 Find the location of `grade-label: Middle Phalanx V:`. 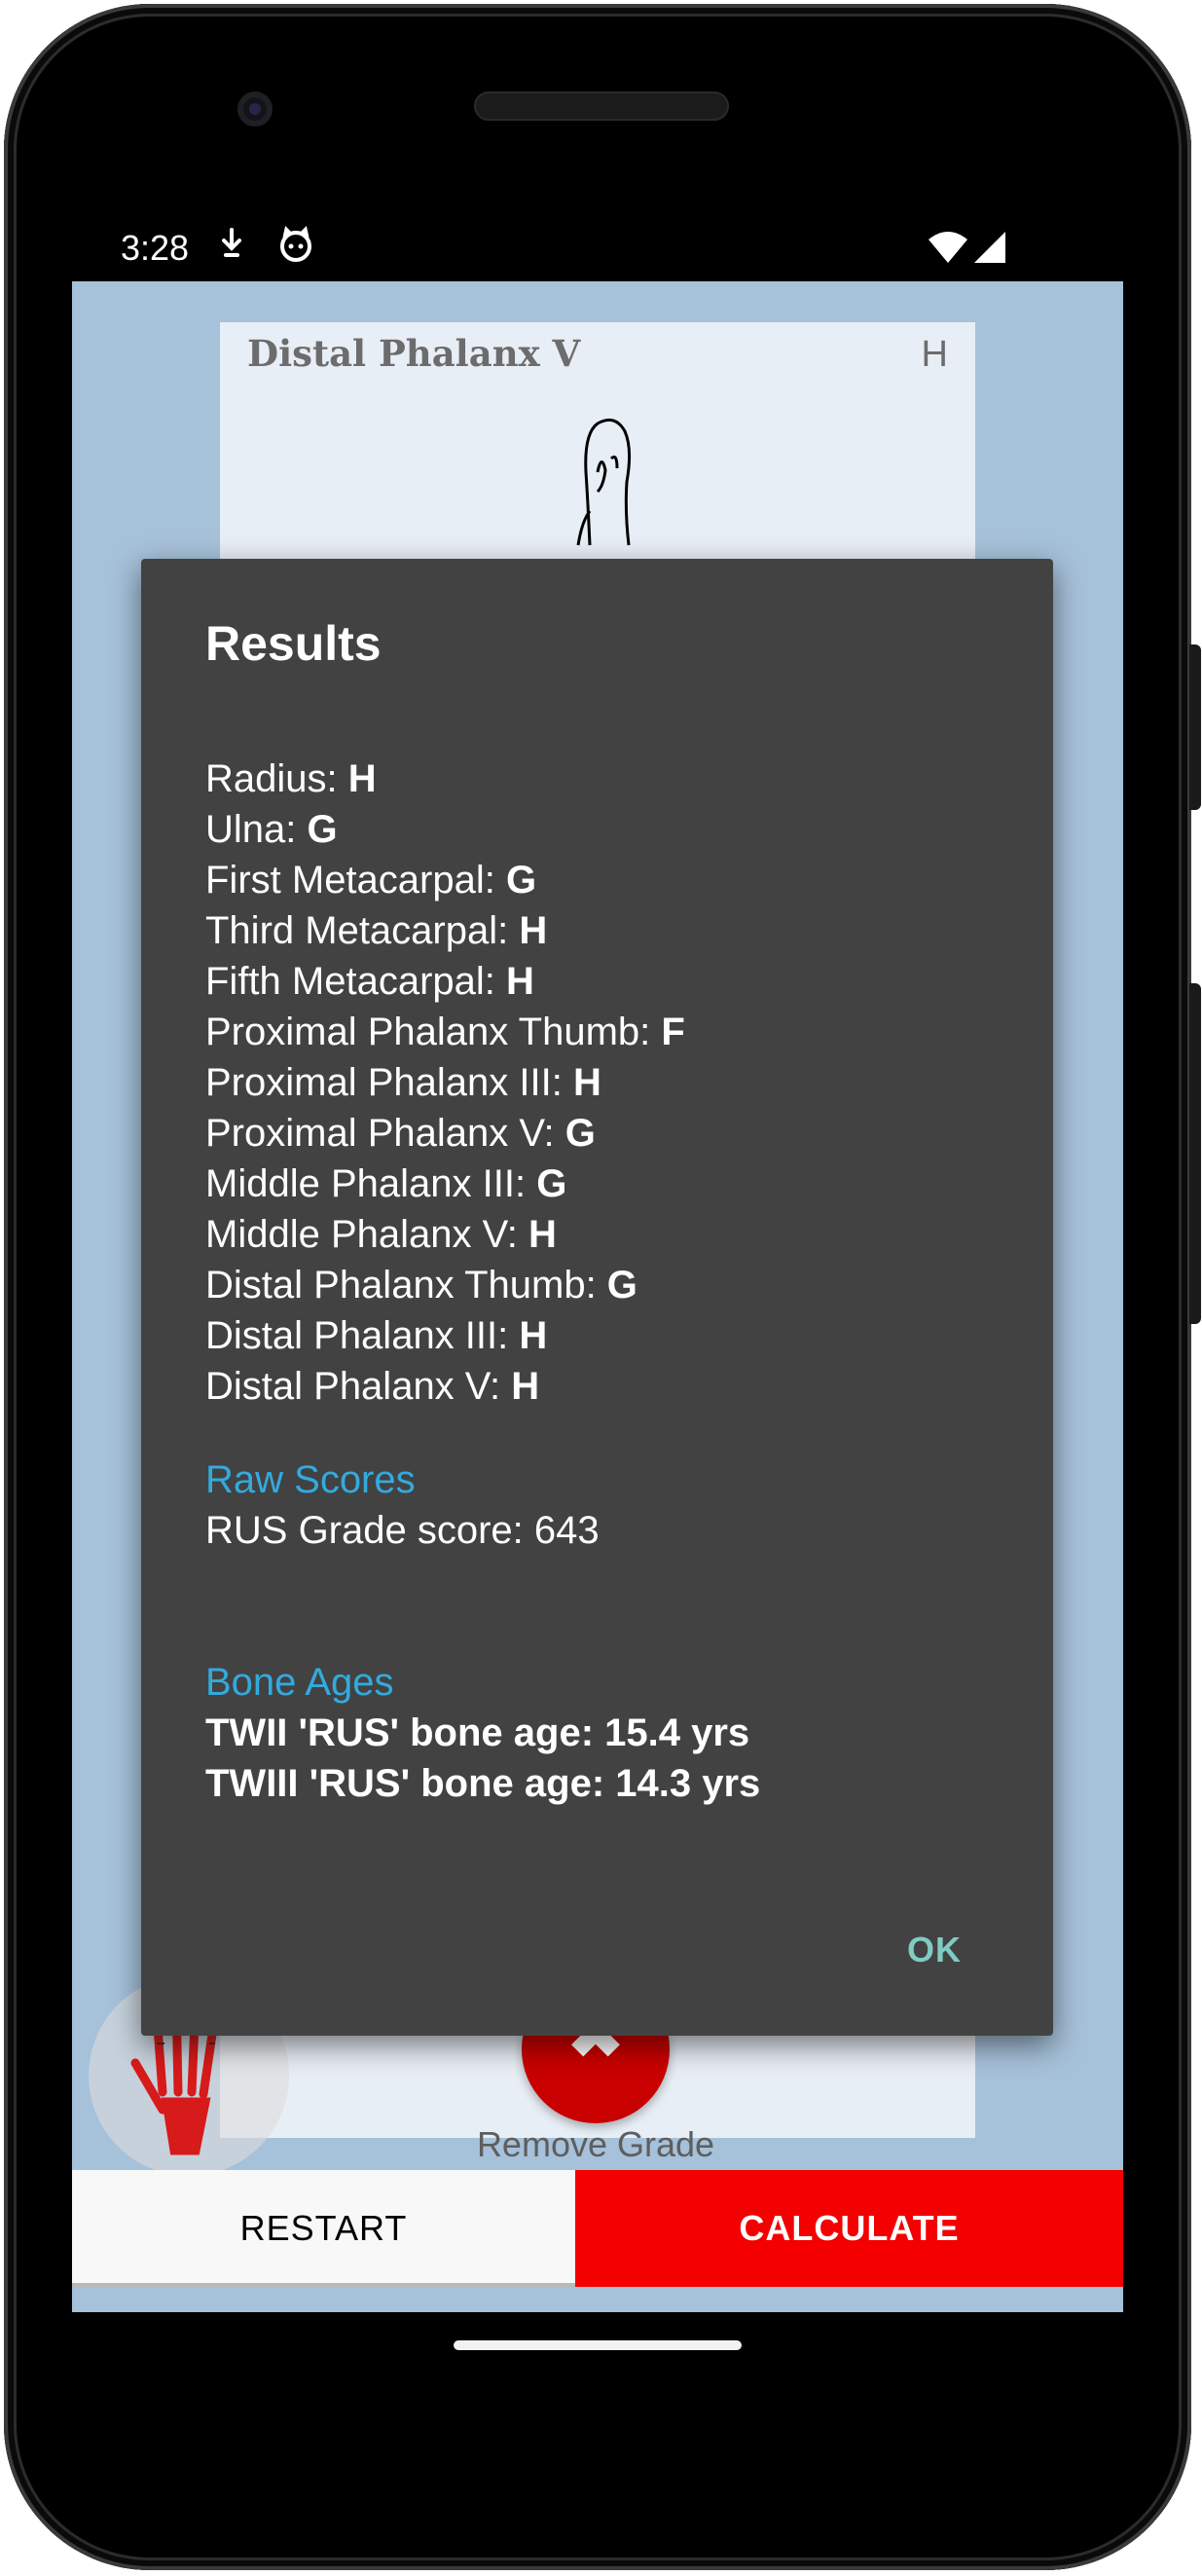

grade-label: Middle Phalanx V: is located at coordinates (367, 1234).